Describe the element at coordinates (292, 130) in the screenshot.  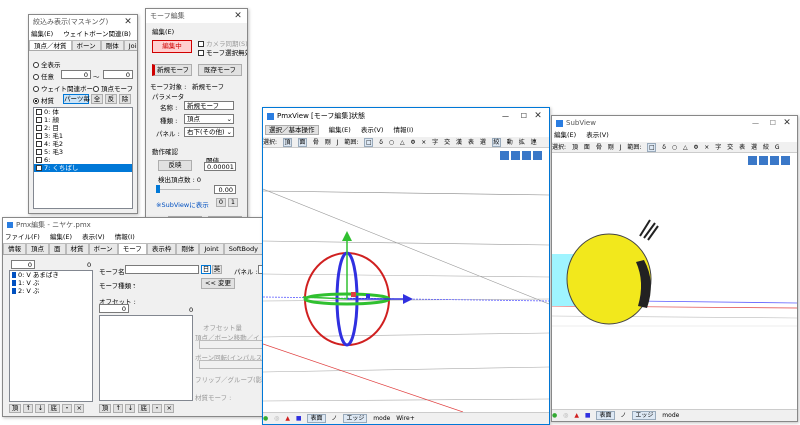
I see `select-mode-dropdown: 選択／基本操作` at that location.